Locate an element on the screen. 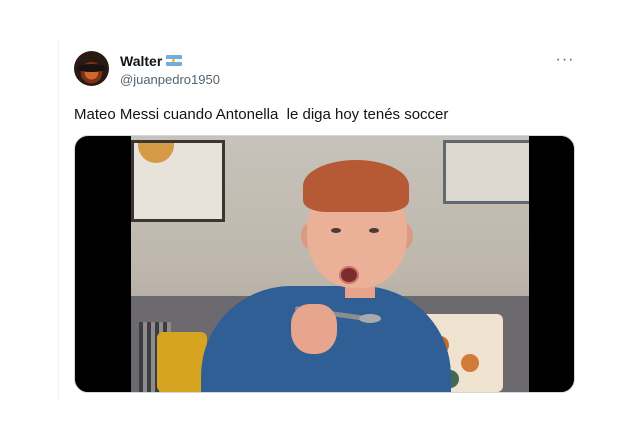 The height and width of the screenshot is (442, 639). author-handle: @juanpedro1950 is located at coordinates (170, 79).